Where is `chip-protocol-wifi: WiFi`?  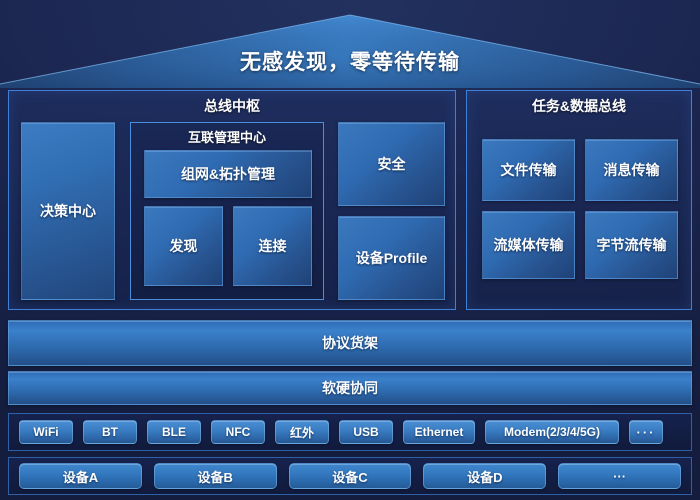
chip-protocol-wifi: WiFi is located at coordinates (46, 432).